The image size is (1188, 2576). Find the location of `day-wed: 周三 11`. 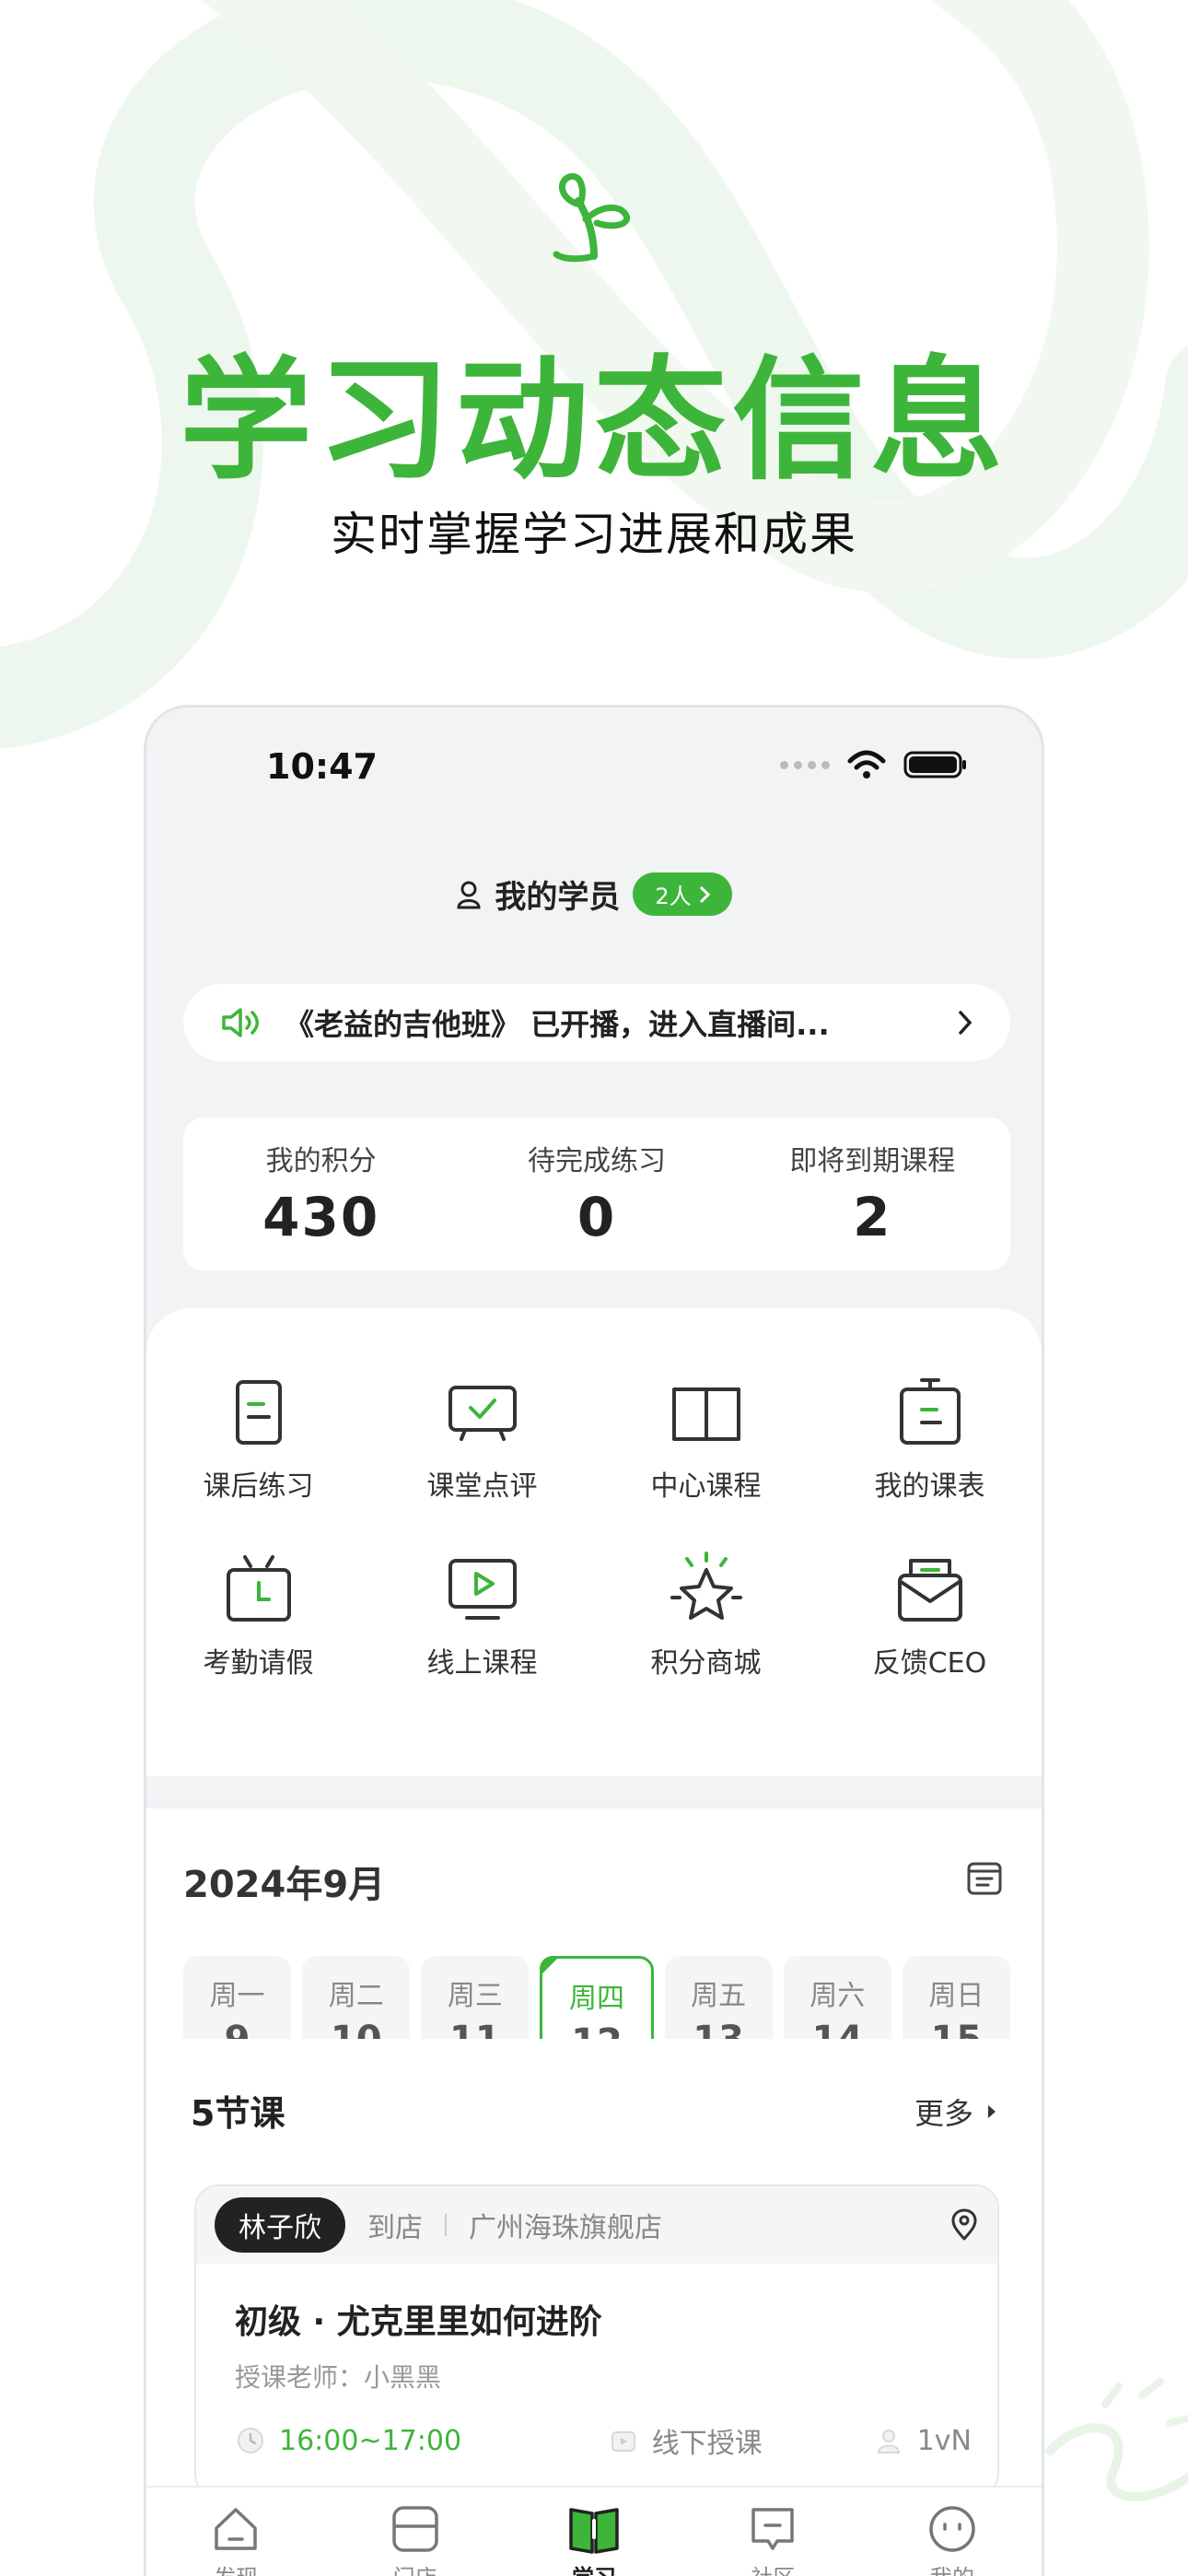

day-wed: 周三 11 is located at coordinates (476, 1997).